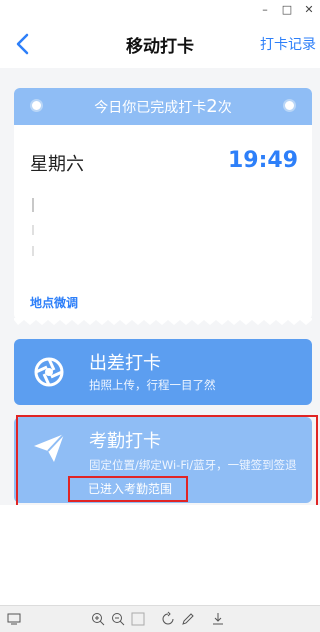 The height and width of the screenshot is (632, 320). Describe the element at coordinates (54, 302) in the screenshot. I see `location-adjust-link: 地点微调` at that location.